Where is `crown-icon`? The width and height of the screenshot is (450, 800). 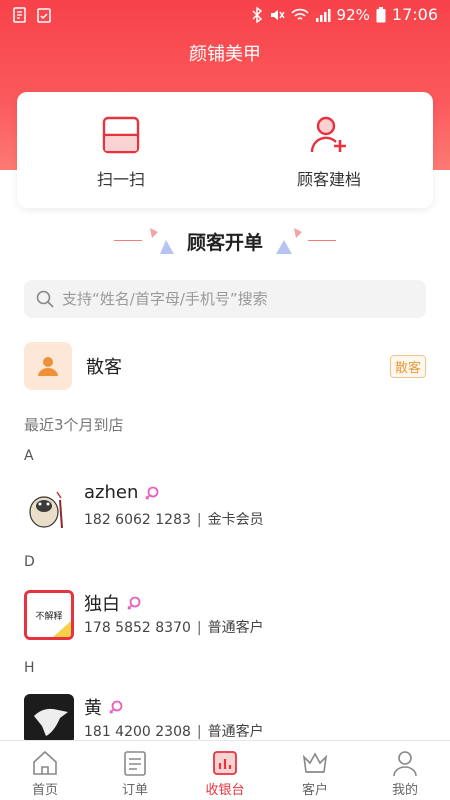 crown-icon is located at coordinates (315, 762).